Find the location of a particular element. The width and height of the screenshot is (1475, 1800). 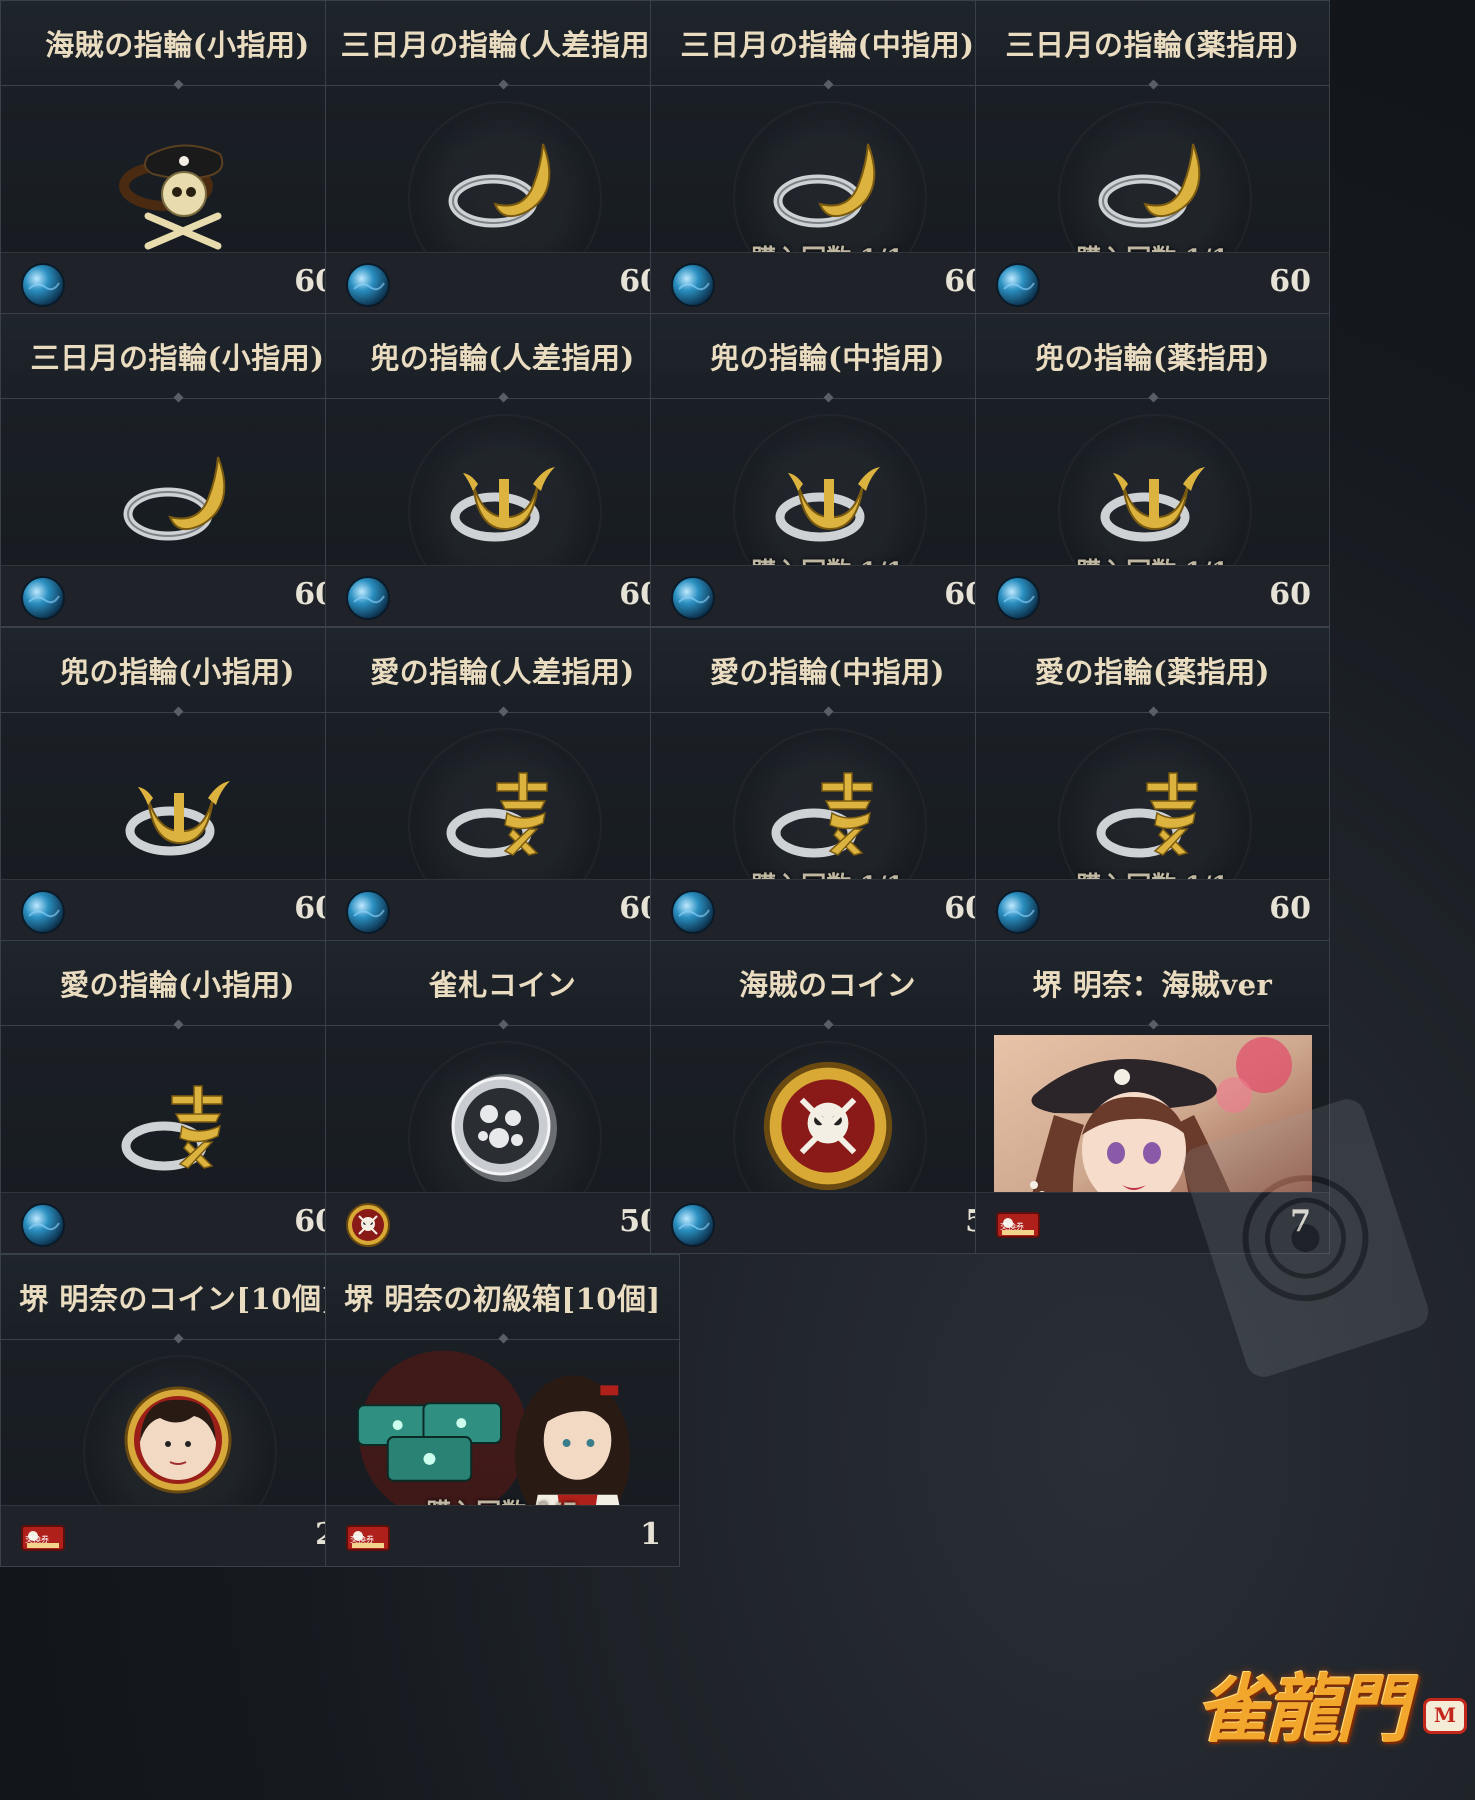

item-title: 兜の指輪(人差指用) is located at coordinates (502, 356).